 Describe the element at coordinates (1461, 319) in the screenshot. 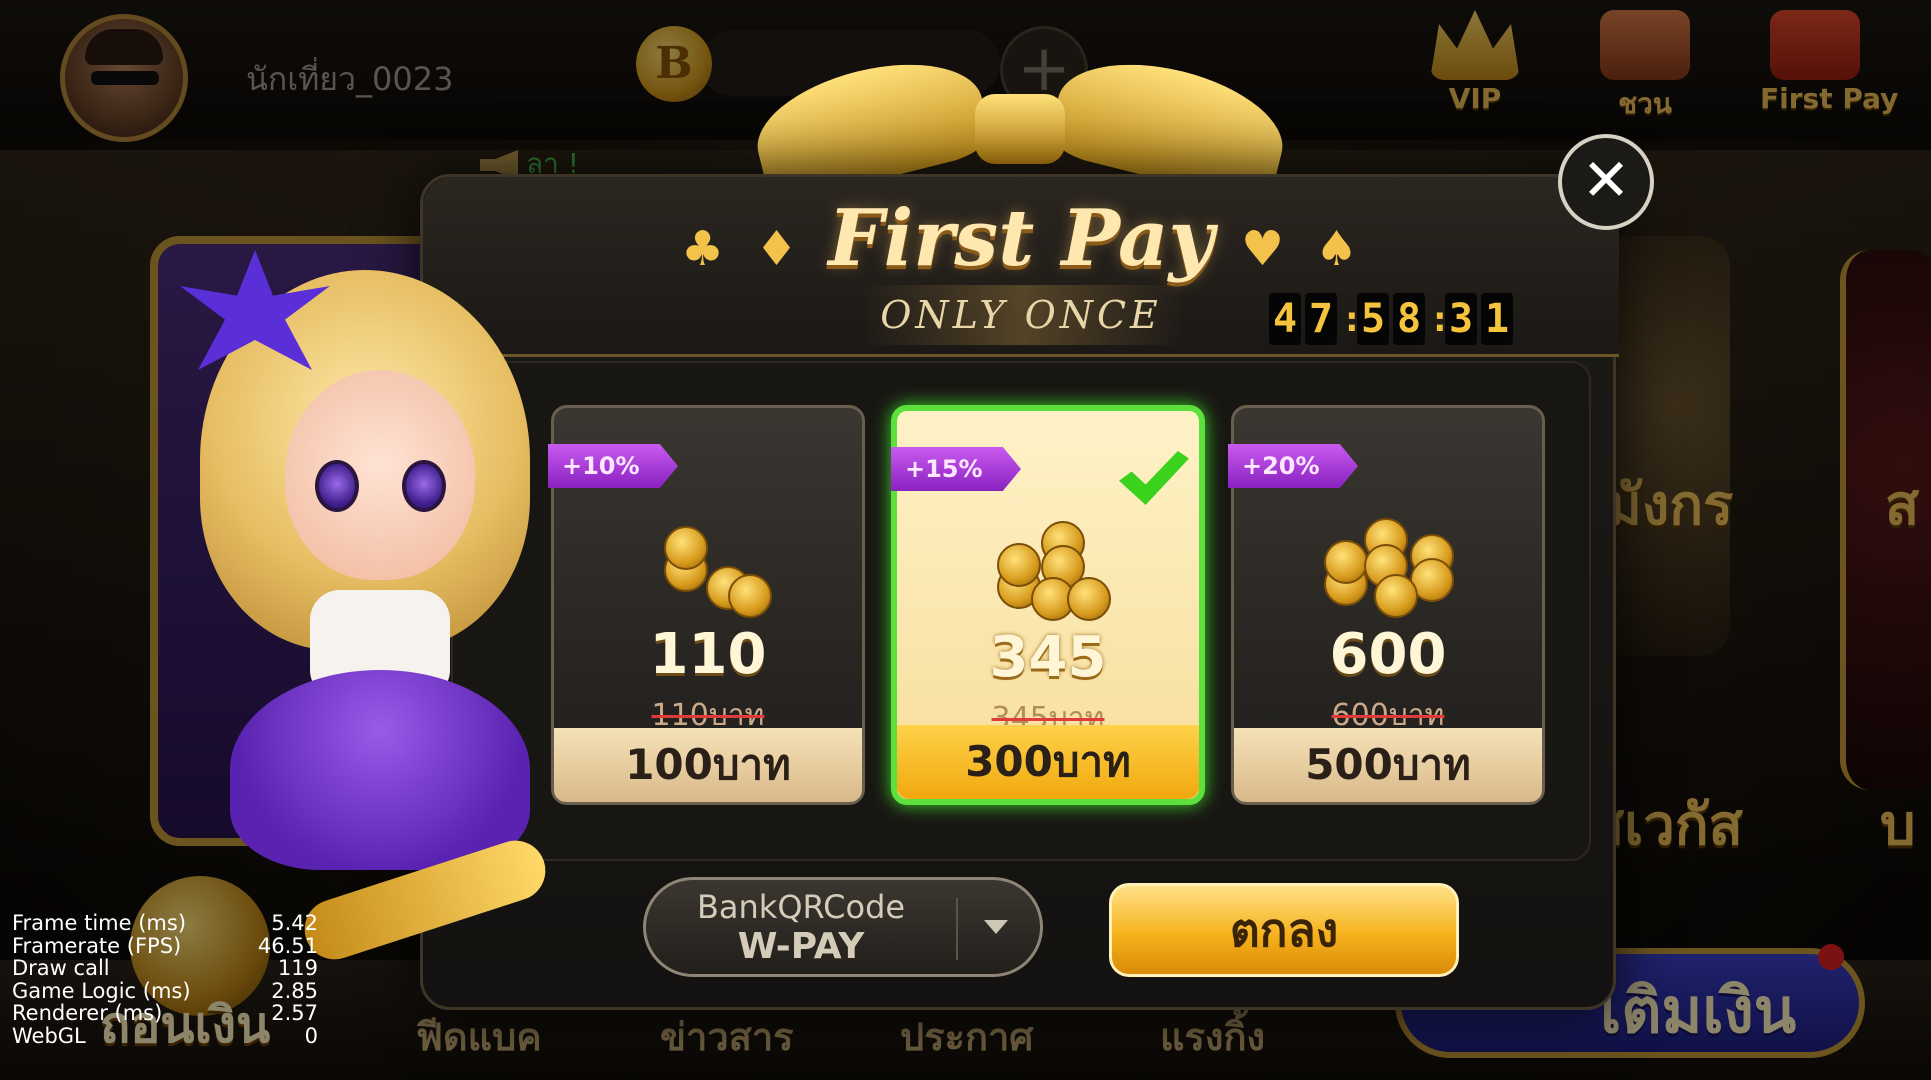

I see `countdown-digit: 3` at that location.